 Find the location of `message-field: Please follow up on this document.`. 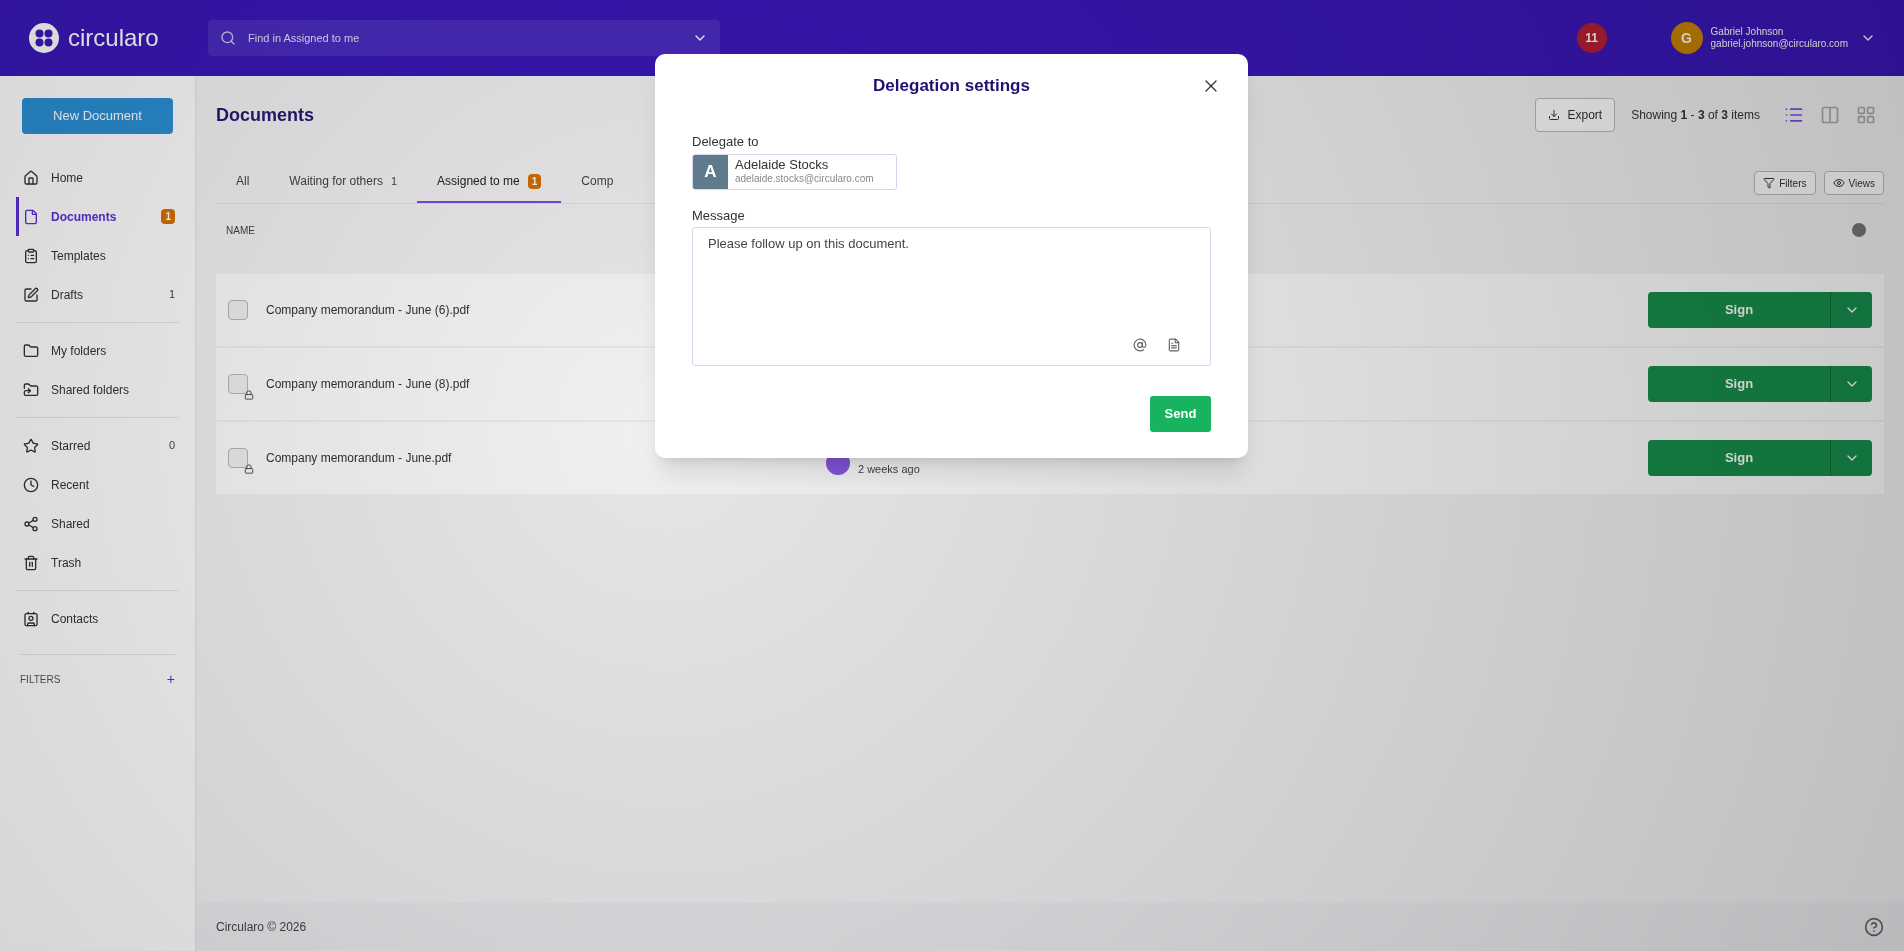

message-field: Please follow up on this document. is located at coordinates (951, 296).